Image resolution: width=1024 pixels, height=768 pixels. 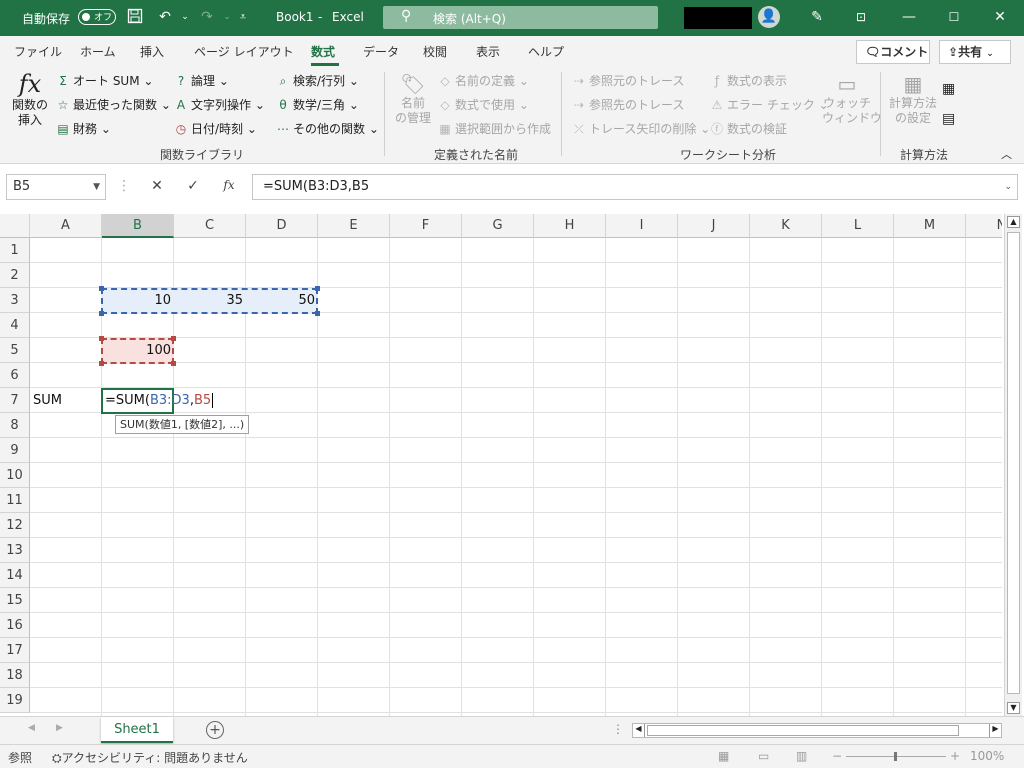 What do you see at coordinates (15, 650) in the screenshot?
I see `row-header-17: 17` at bounding box center [15, 650].